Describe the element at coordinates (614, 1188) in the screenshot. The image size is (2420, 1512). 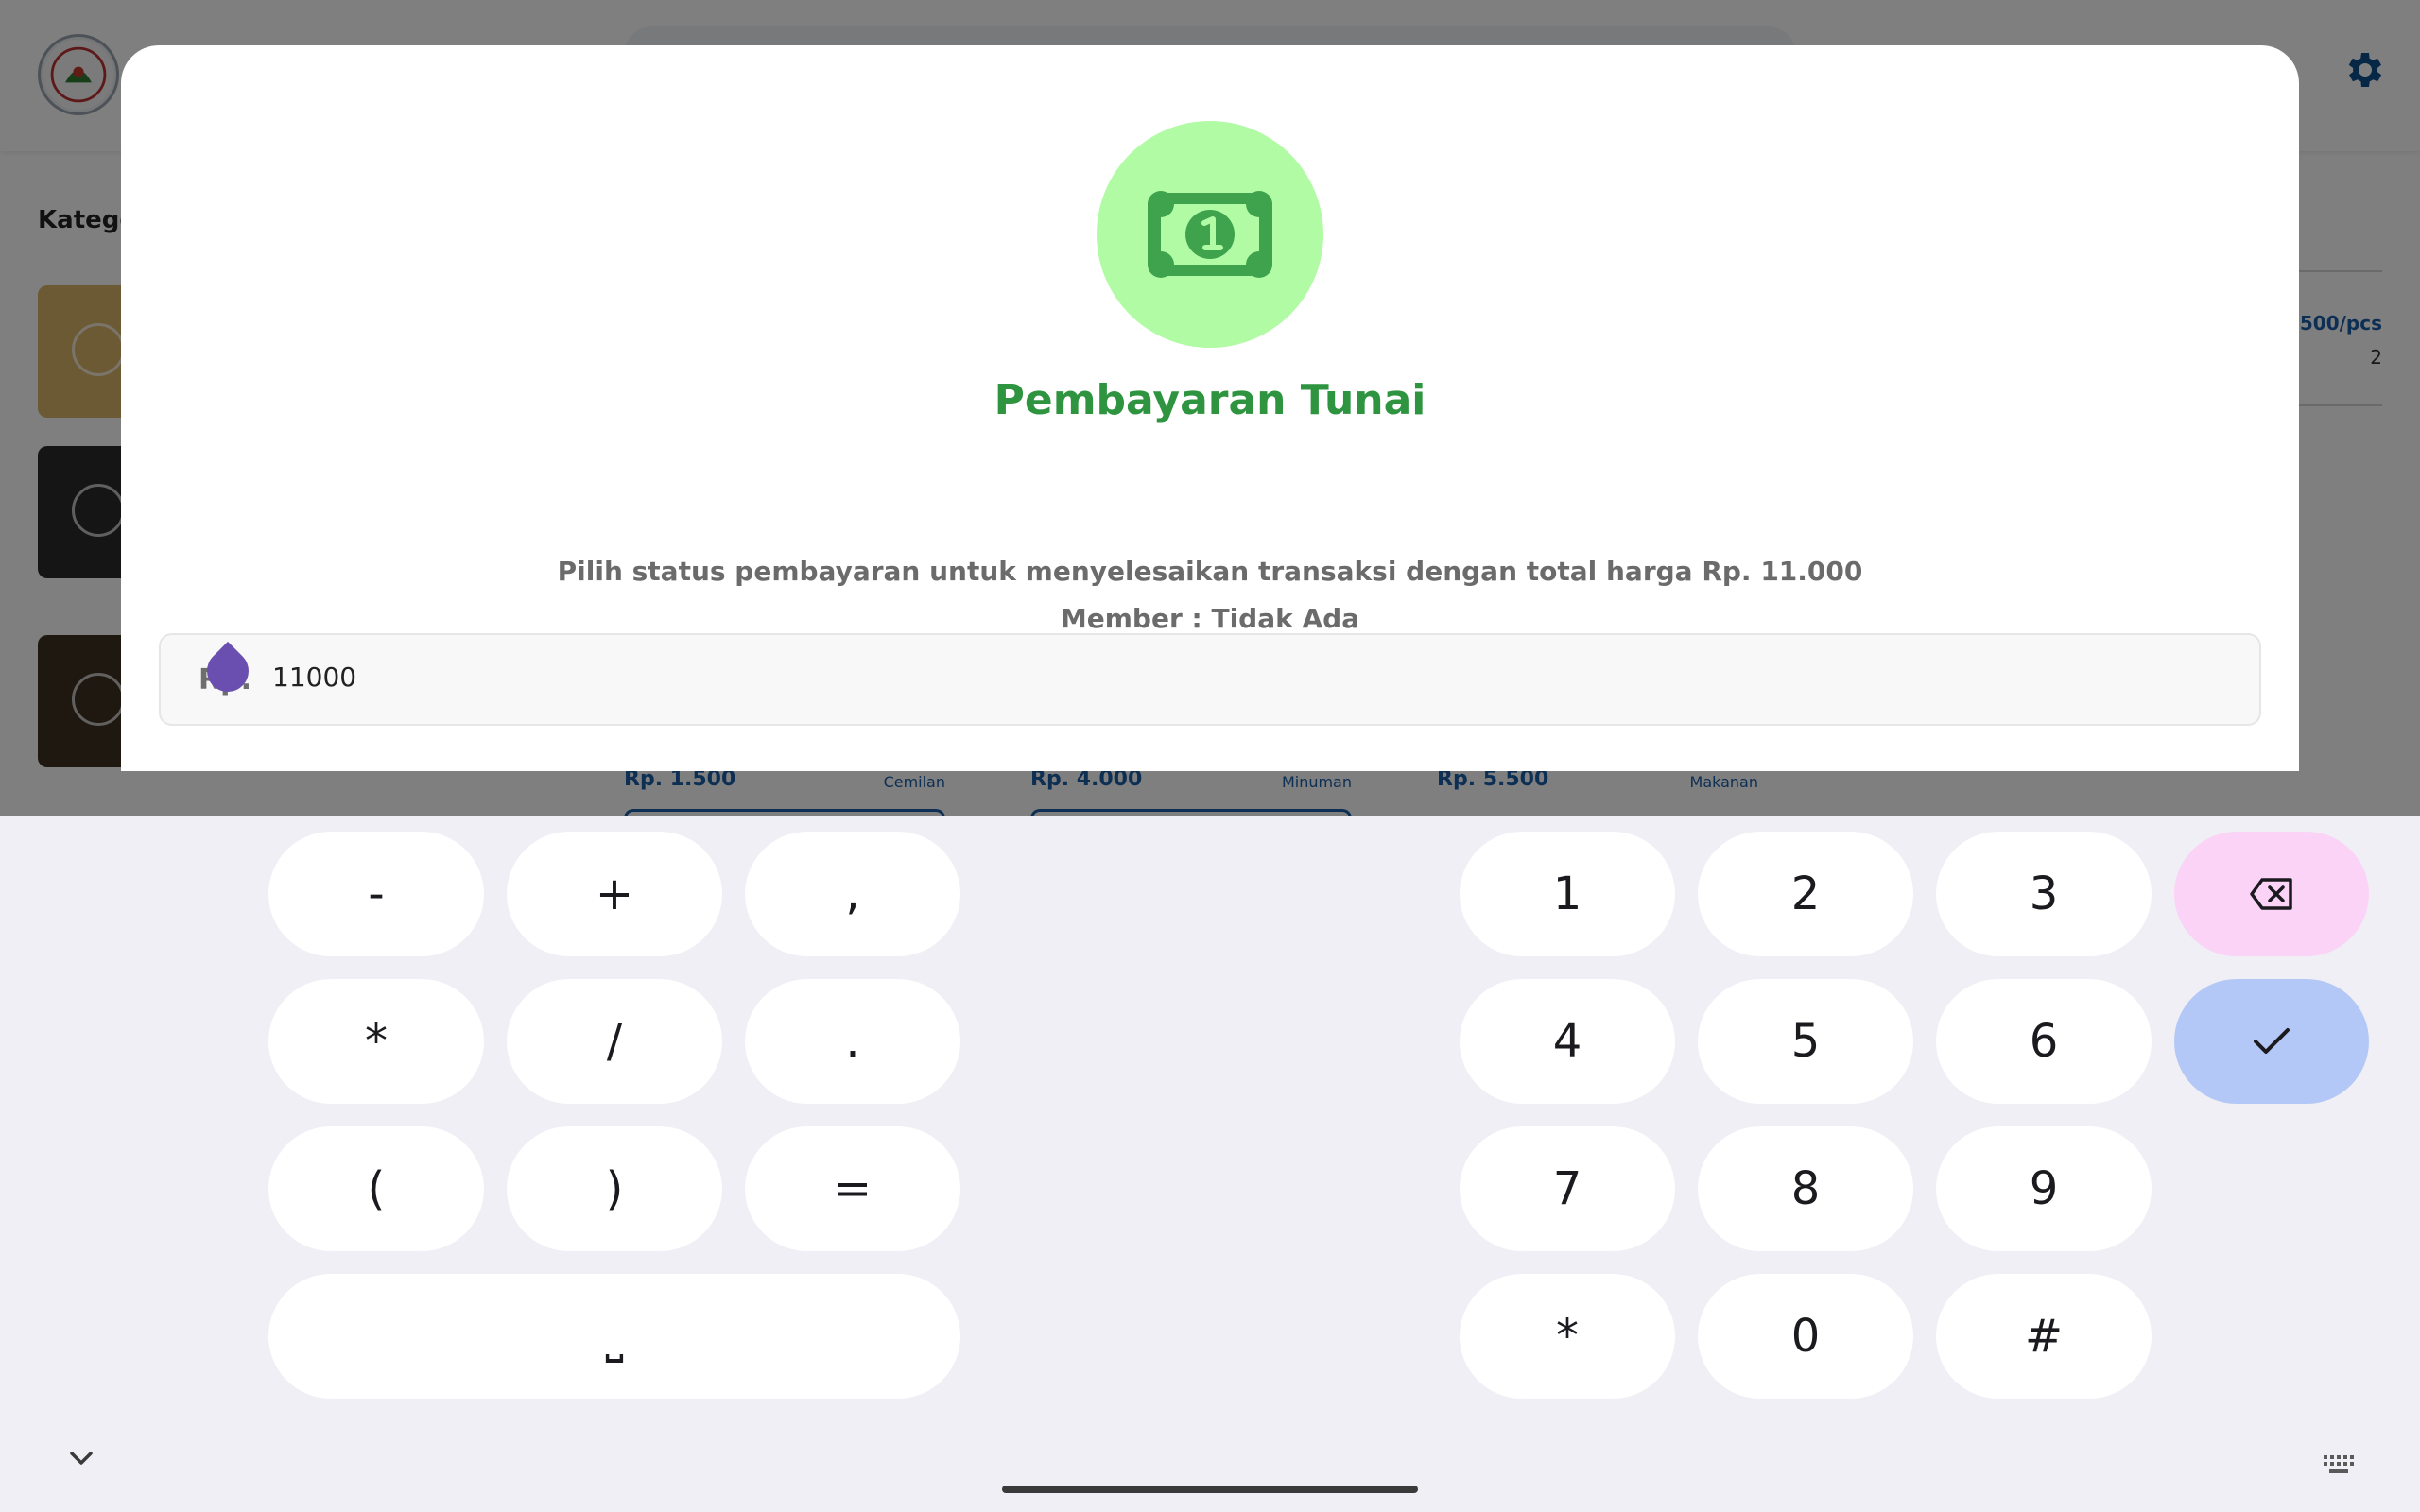
I see `key-close-paren: )` at that location.